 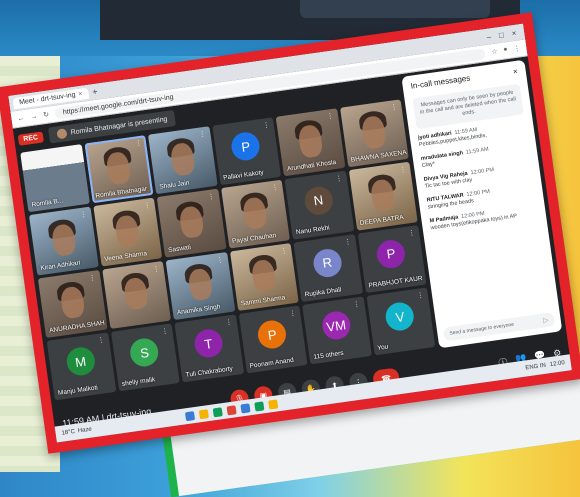 I want to click on send-icon: ▷, so click(x=546, y=320).